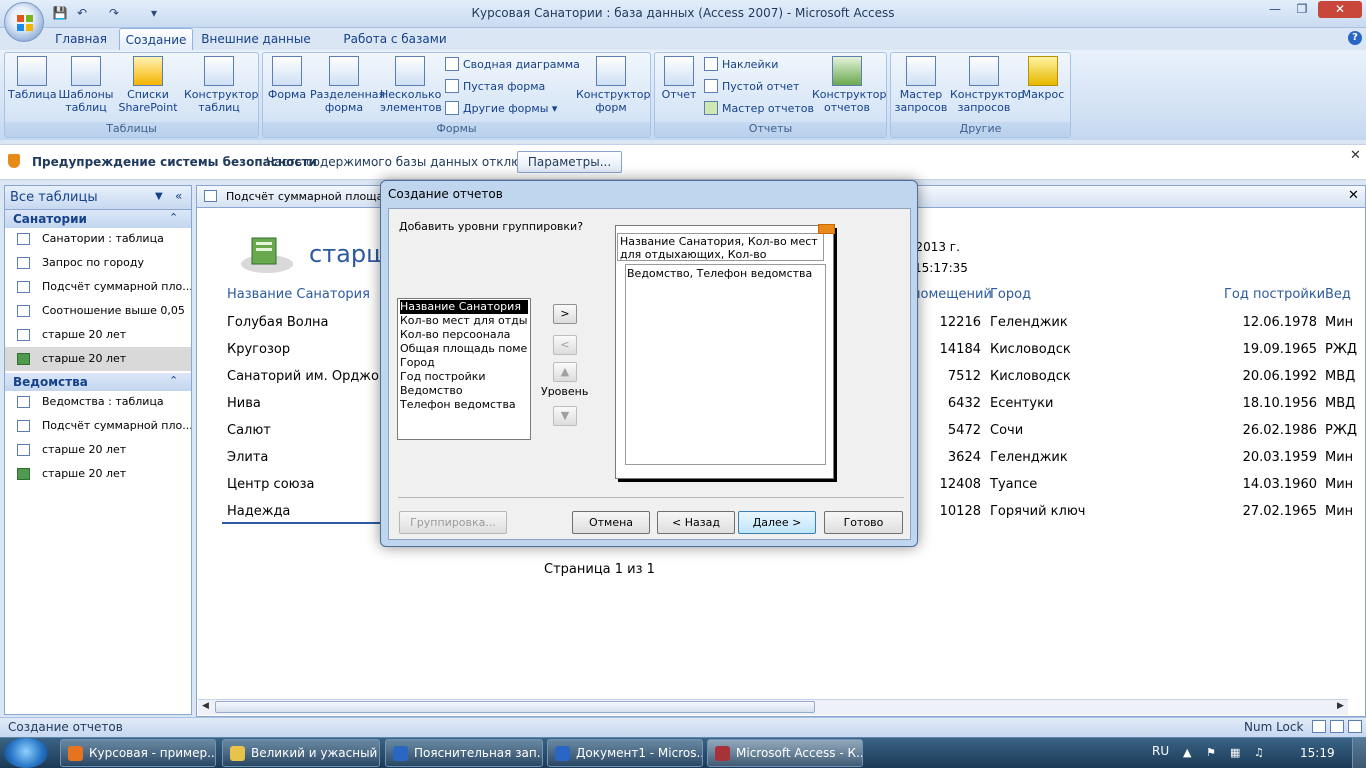  What do you see at coordinates (98, 239) in the screenshot?
I see `nav-item: Санатории : таблица` at bounding box center [98, 239].